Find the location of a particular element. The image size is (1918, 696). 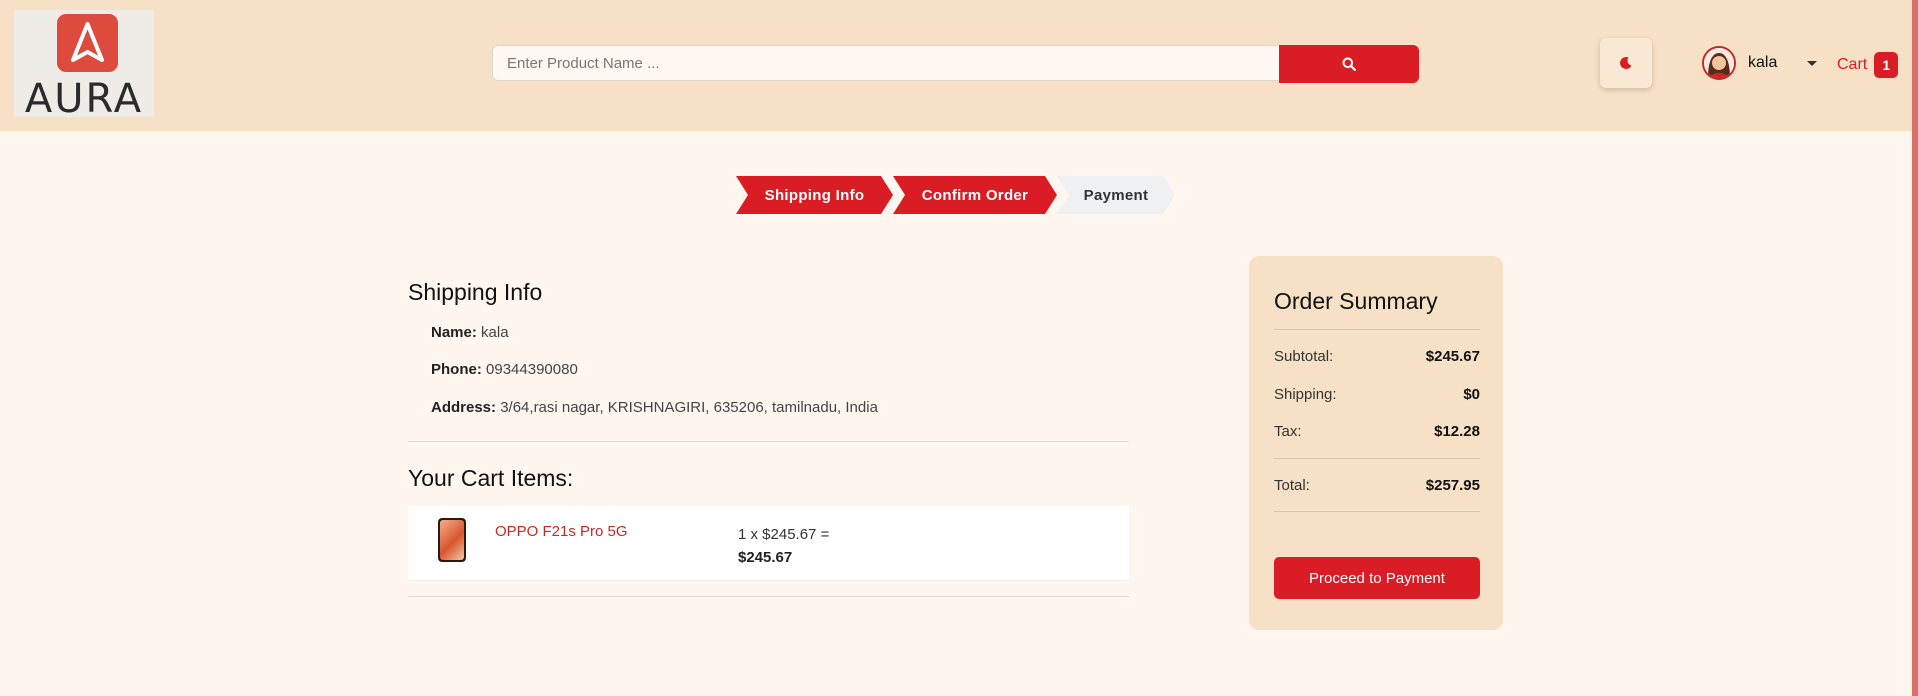

subtotal-value: $245.67 is located at coordinates (1452, 356).